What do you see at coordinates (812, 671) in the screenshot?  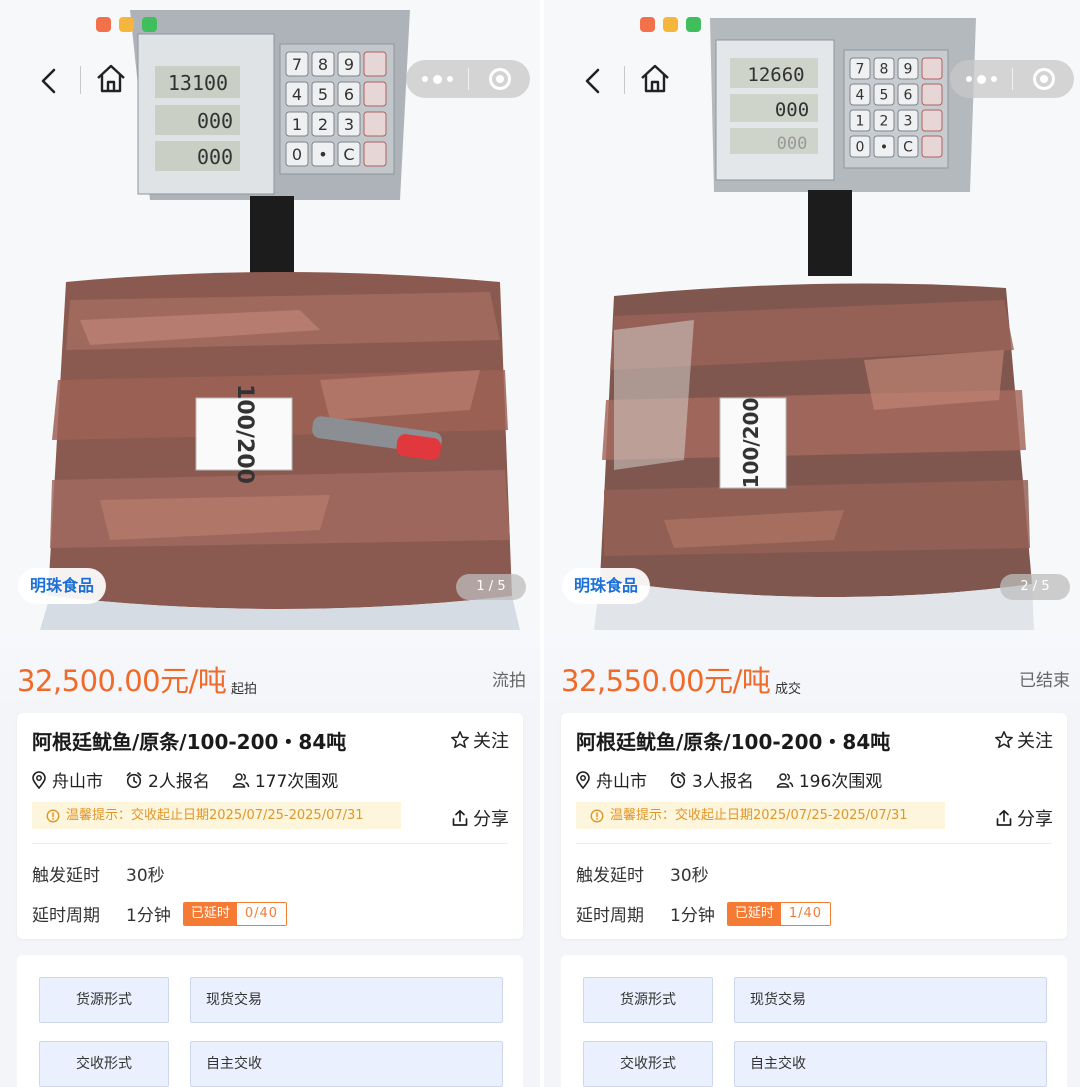 I see `price-row: 32,550.00元/吨 成交 已结束` at bounding box center [812, 671].